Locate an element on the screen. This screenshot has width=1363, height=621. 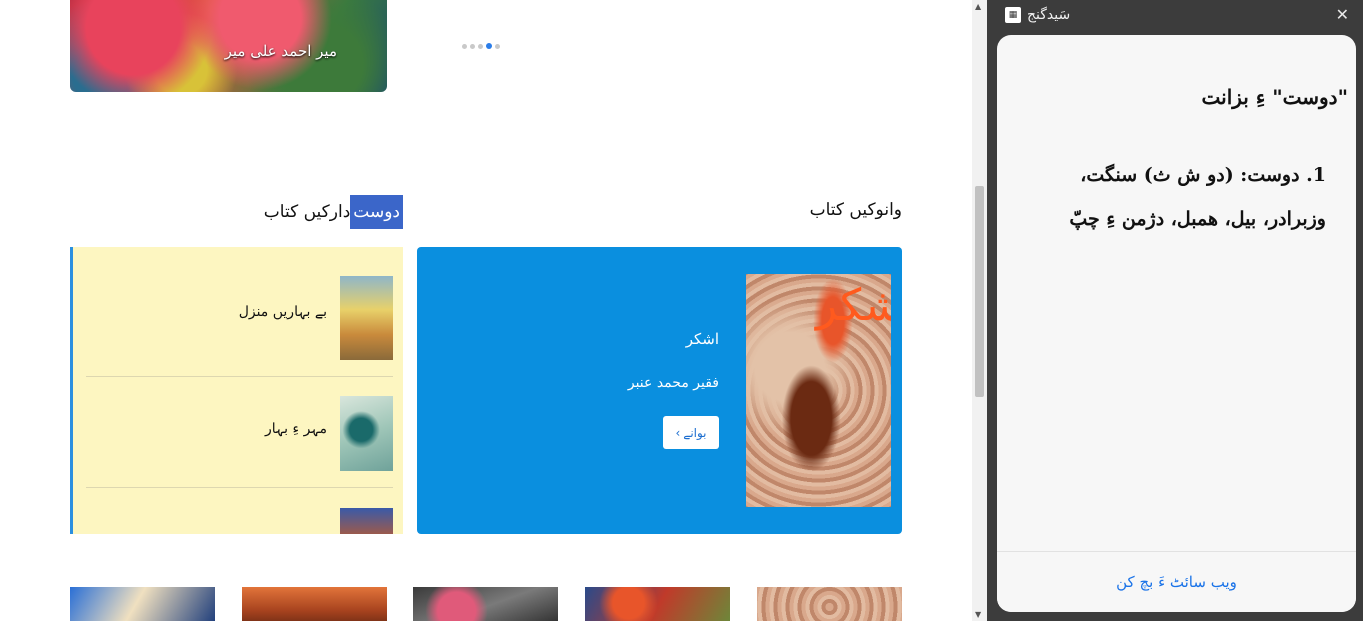
book-title: مہر ءِ بہار is located at coordinates (296, 429).